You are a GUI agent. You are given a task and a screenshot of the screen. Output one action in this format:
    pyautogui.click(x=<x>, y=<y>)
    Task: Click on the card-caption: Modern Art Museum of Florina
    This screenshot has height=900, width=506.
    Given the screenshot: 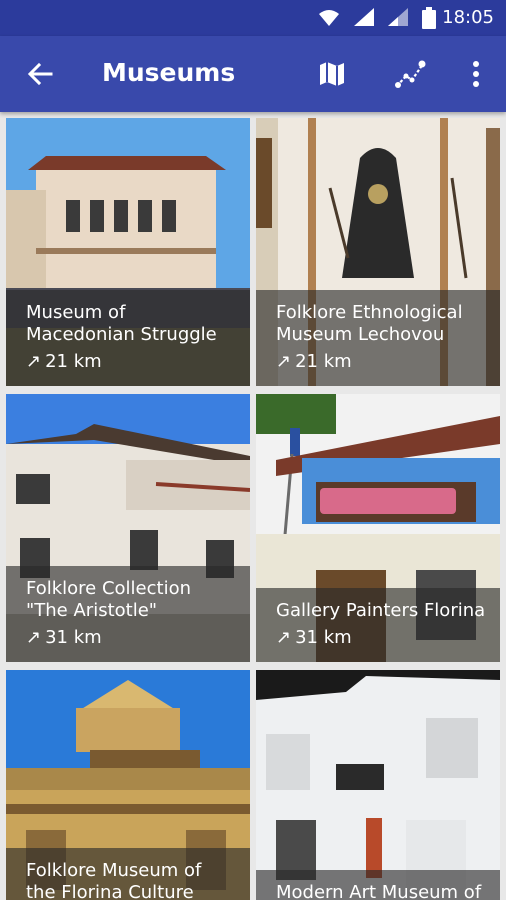 What is the action you would take?
    pyautogui.click(x=378, y=885)
    